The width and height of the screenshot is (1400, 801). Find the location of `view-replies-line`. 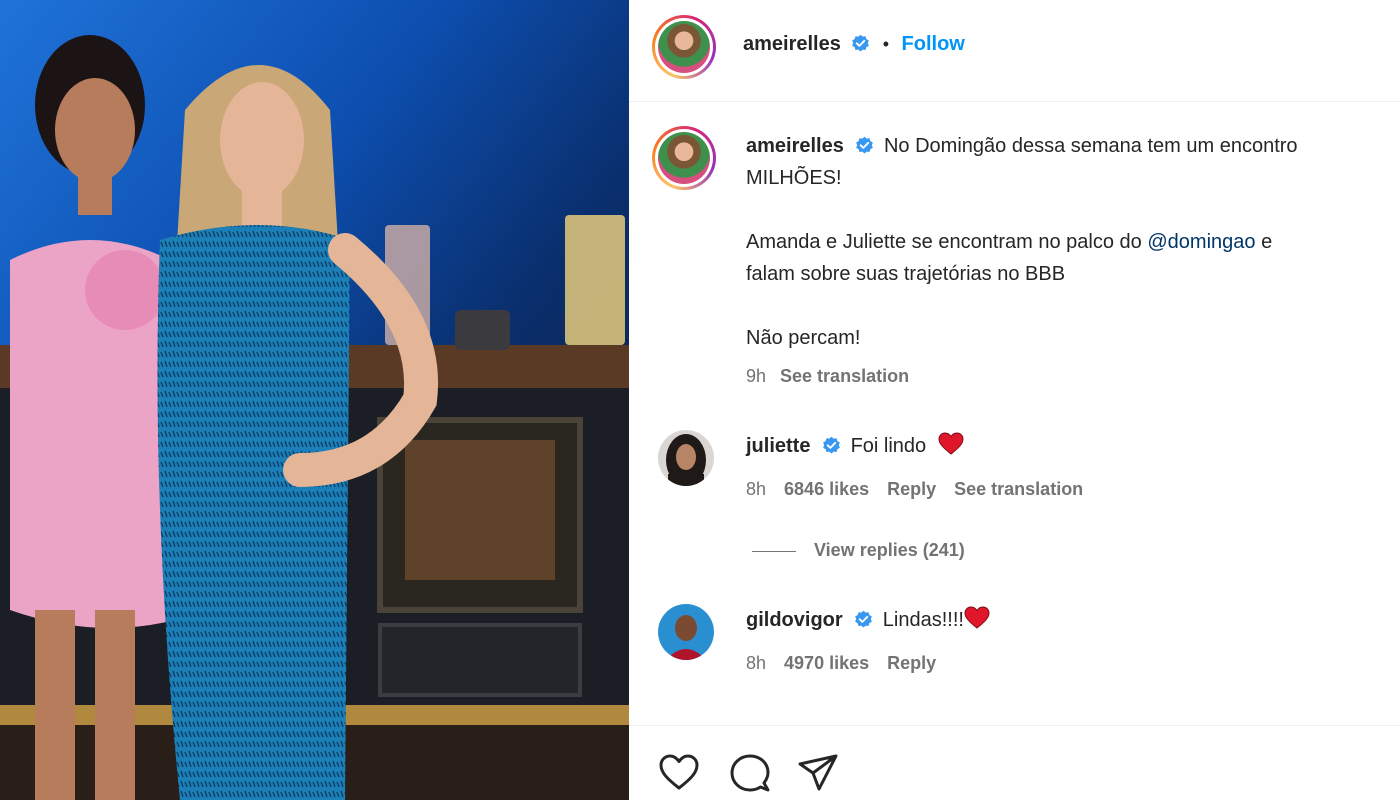

view-replies-line is located at coordinates (774, 551).